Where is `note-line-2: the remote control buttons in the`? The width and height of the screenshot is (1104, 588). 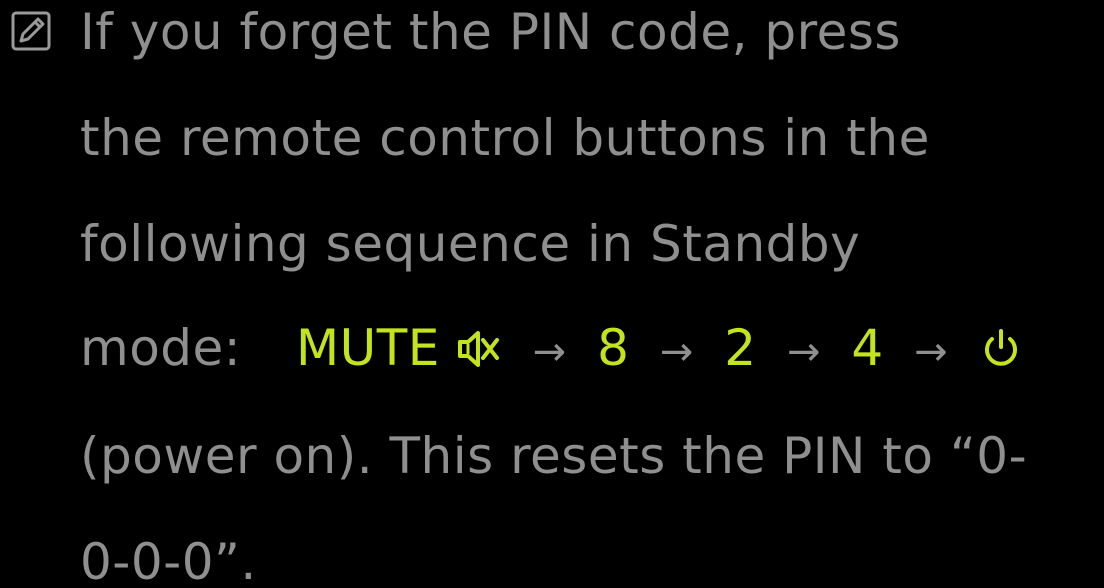
note-line-2: the remote control buttons in the is located at coordinates (505, 138).